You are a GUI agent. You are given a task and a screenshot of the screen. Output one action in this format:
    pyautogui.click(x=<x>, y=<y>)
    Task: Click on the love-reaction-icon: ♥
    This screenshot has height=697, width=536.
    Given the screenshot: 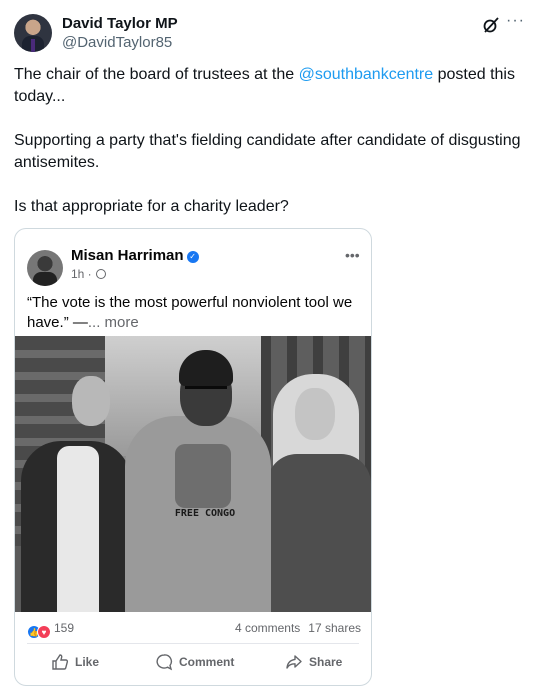 What is the action you would take?
    pyautogui.click(x=44, y=632)
    